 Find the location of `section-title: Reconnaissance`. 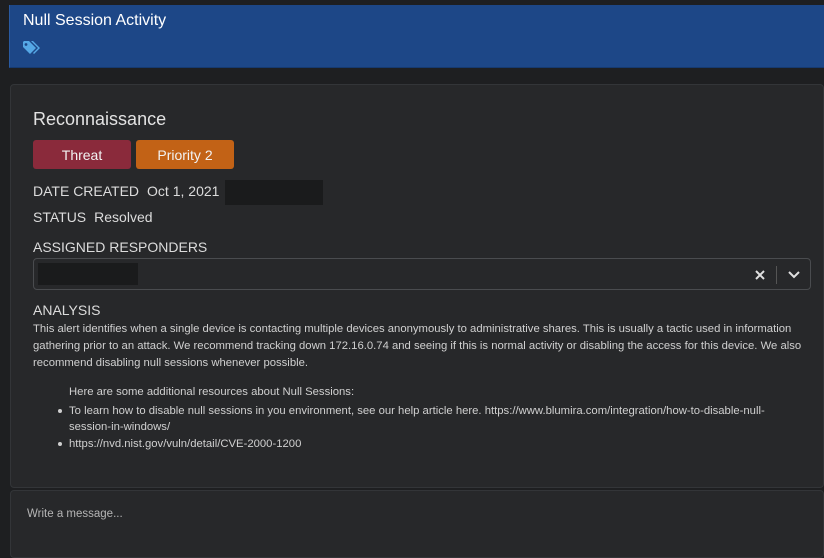

section-title: Reconnaissance is located at coordinates (100, 119).